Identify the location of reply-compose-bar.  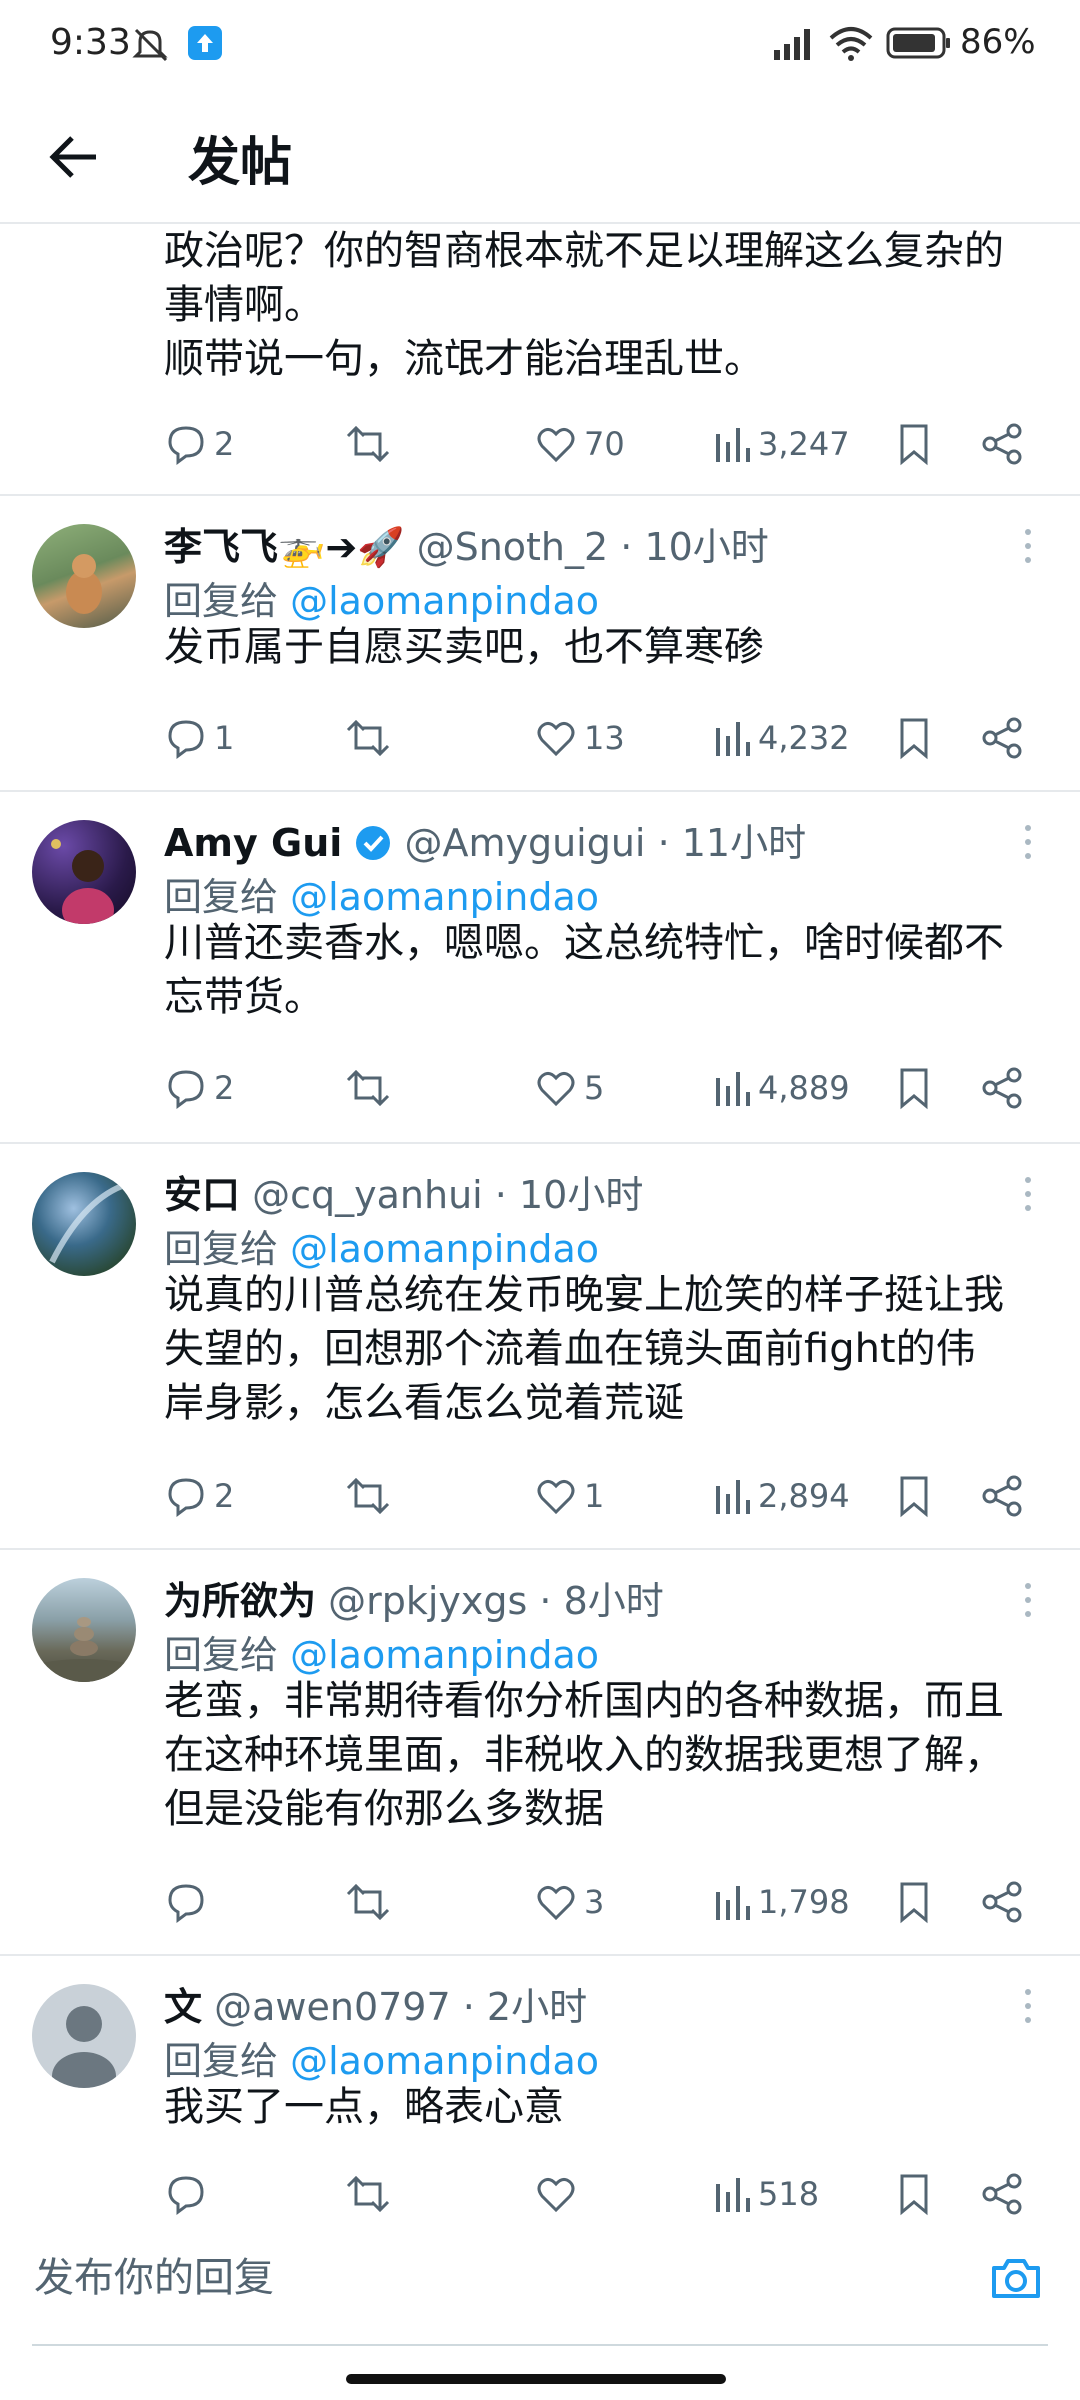
(540, 2282).